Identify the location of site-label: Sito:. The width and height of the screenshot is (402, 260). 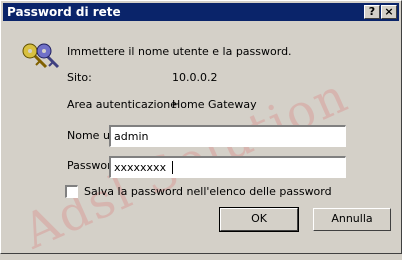
(79, 77).